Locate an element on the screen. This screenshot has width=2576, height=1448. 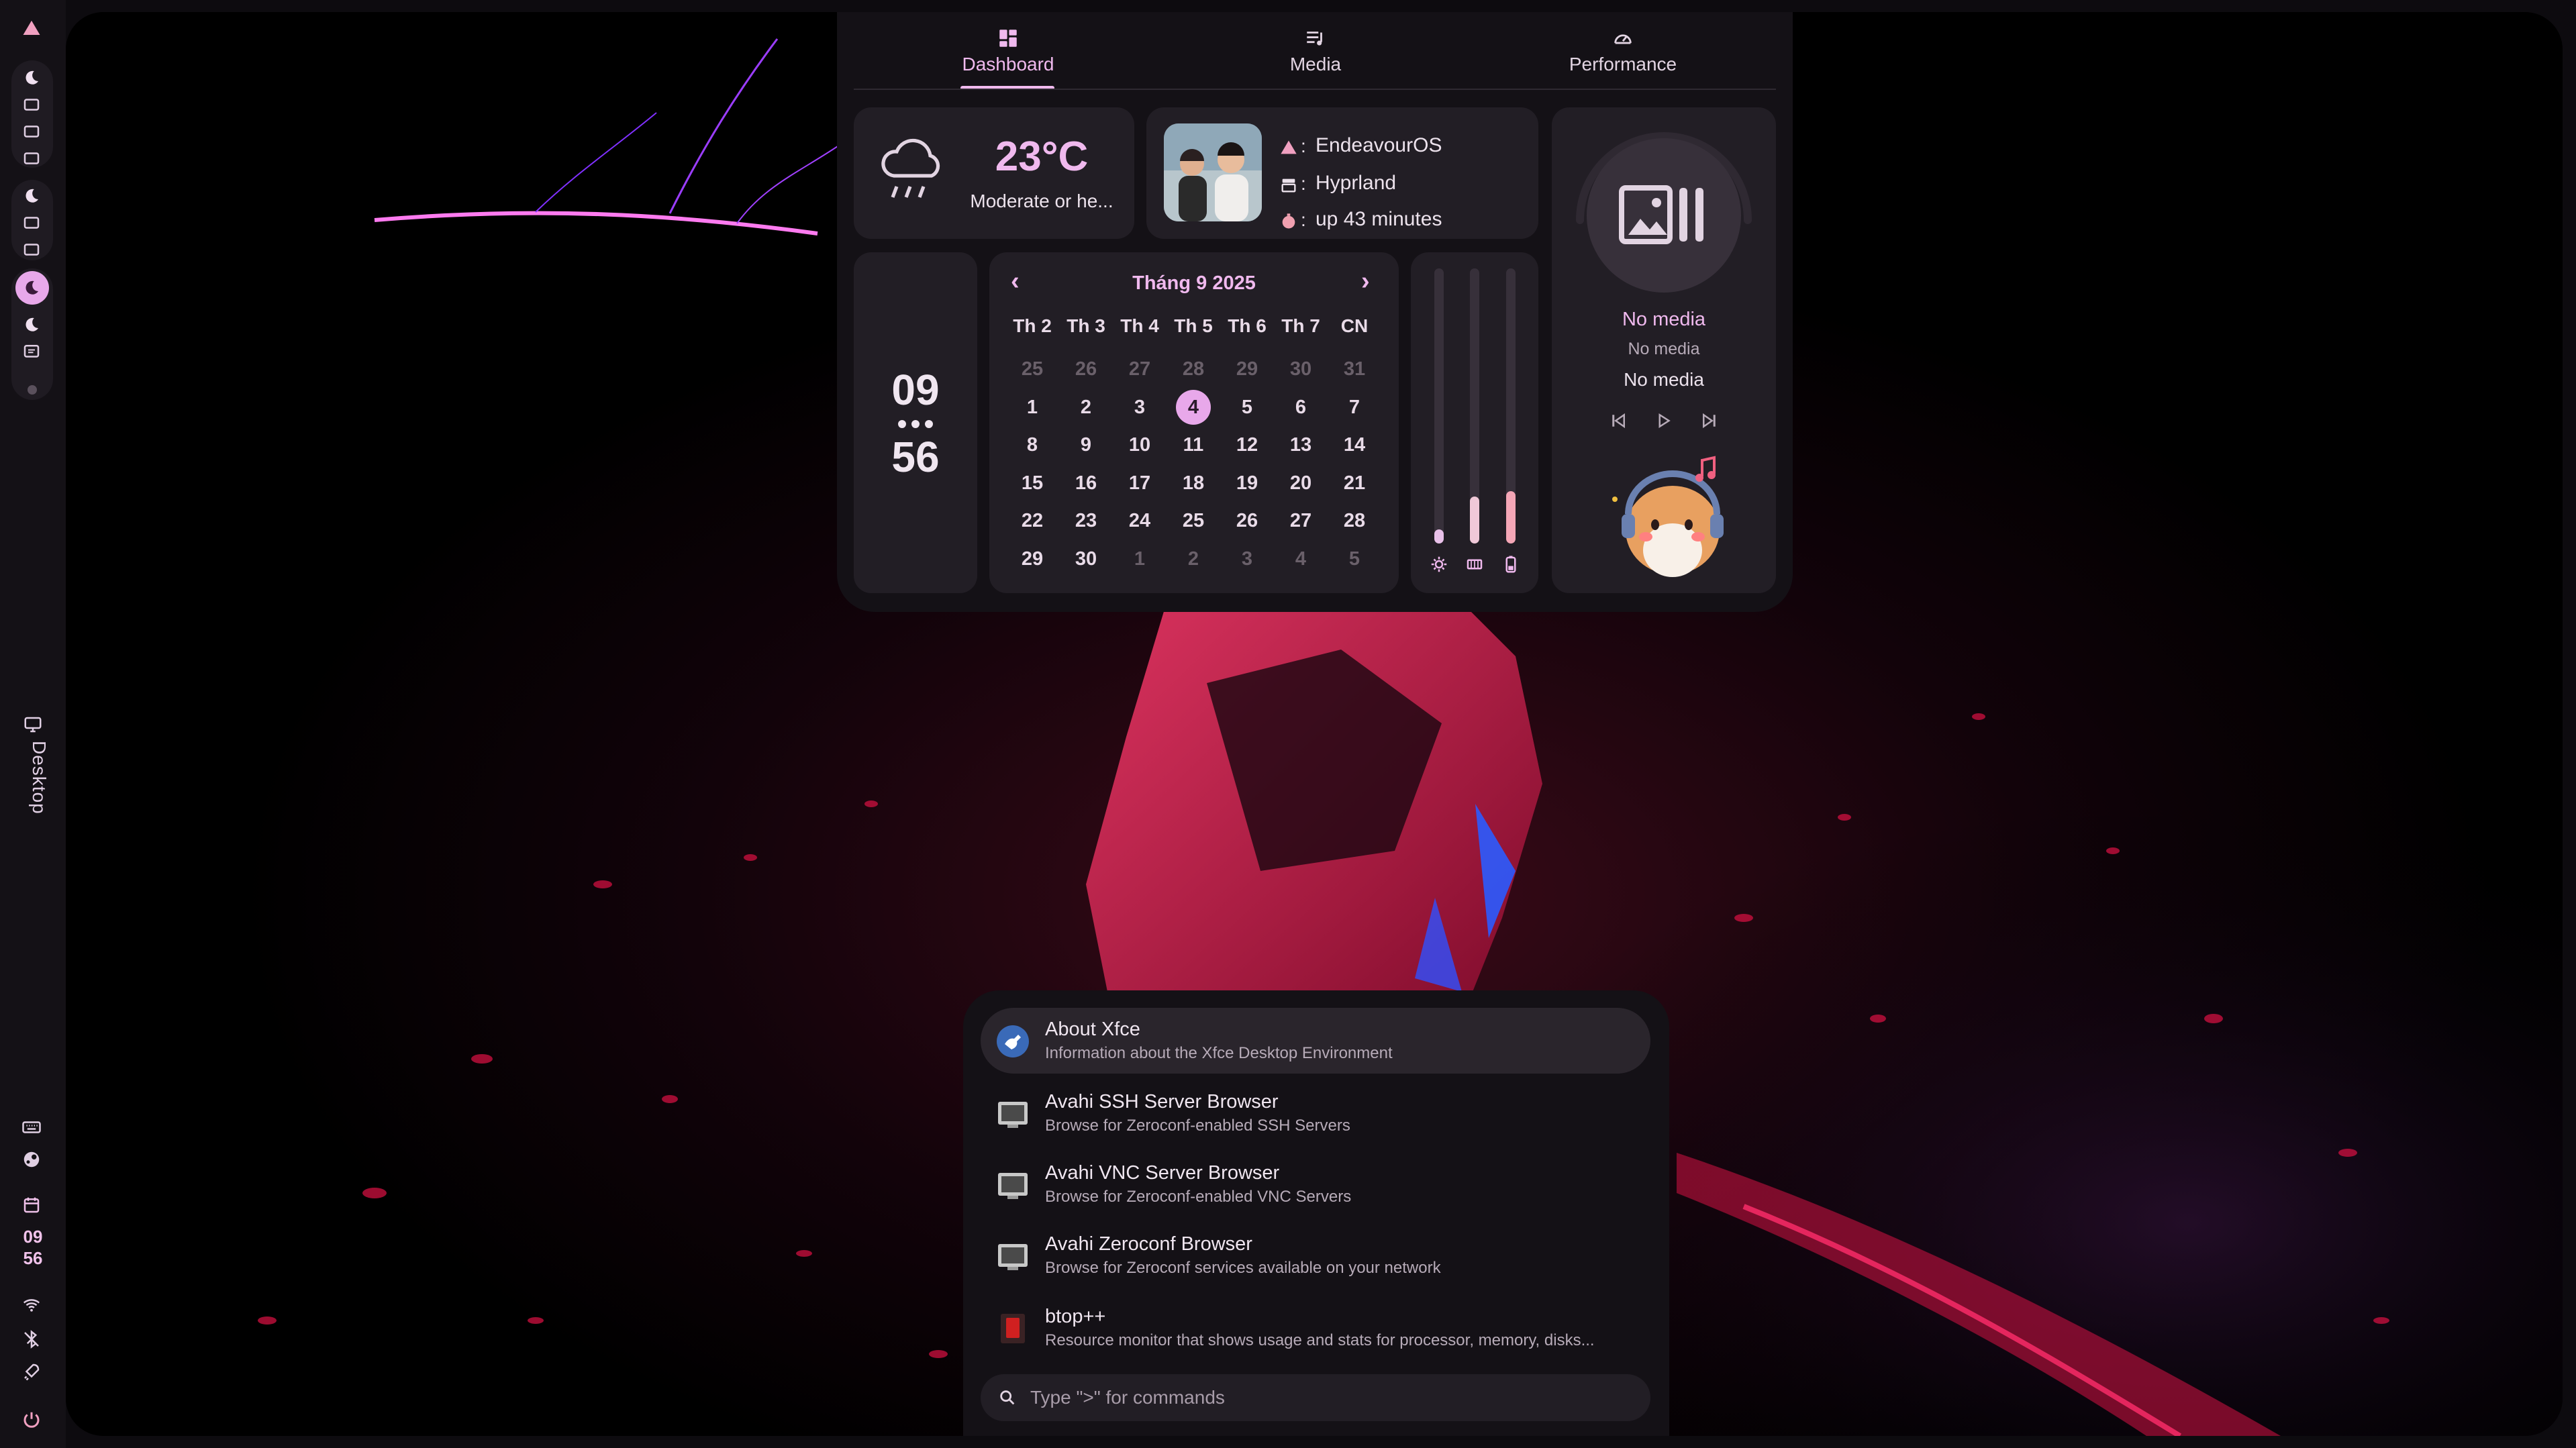
wifi-icon is located at coordinates (31, 1304).